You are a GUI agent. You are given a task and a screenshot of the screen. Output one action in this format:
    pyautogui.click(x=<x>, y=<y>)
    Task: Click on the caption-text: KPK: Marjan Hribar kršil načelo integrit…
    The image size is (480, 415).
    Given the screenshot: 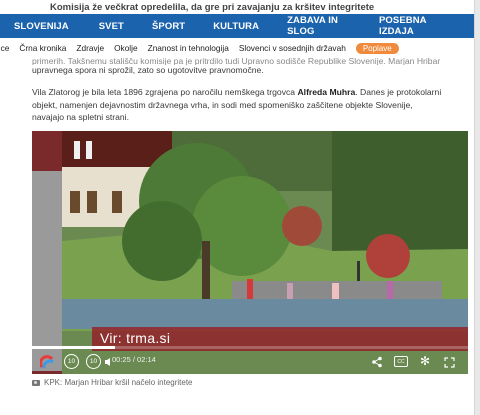 What is the action you would take?
    pyautogui.click(x=118, y=382)
    